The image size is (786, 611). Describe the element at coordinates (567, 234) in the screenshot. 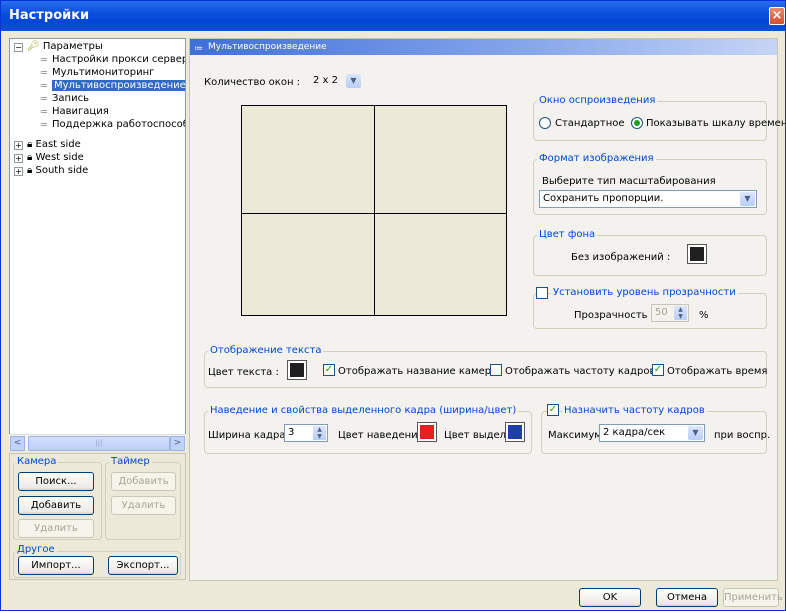

I see `background-color-title: Цвет фона` at that location.